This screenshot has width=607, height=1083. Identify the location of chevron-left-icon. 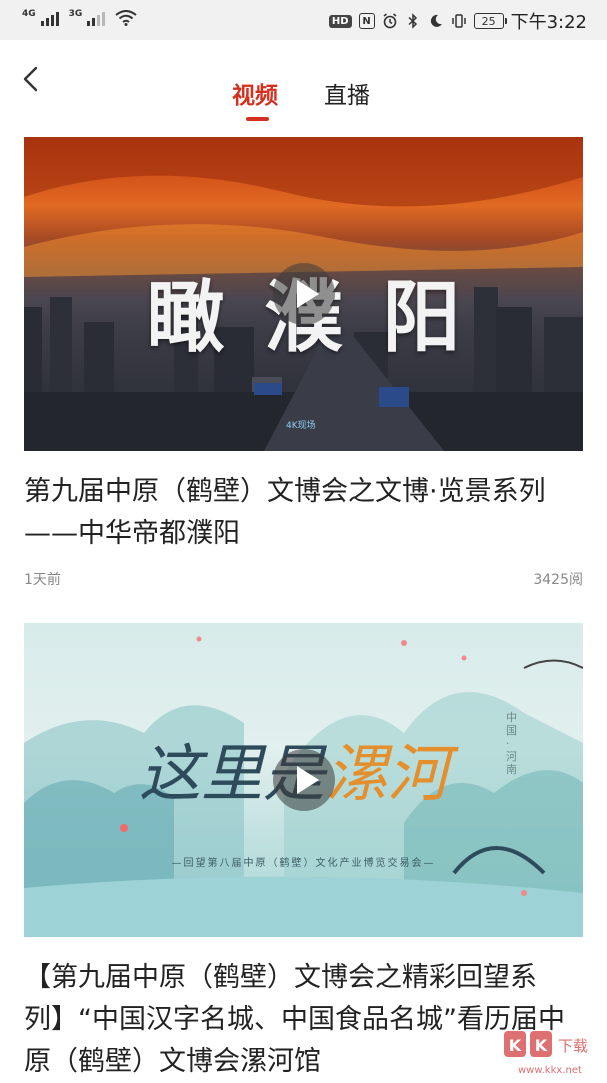
(33, 80).